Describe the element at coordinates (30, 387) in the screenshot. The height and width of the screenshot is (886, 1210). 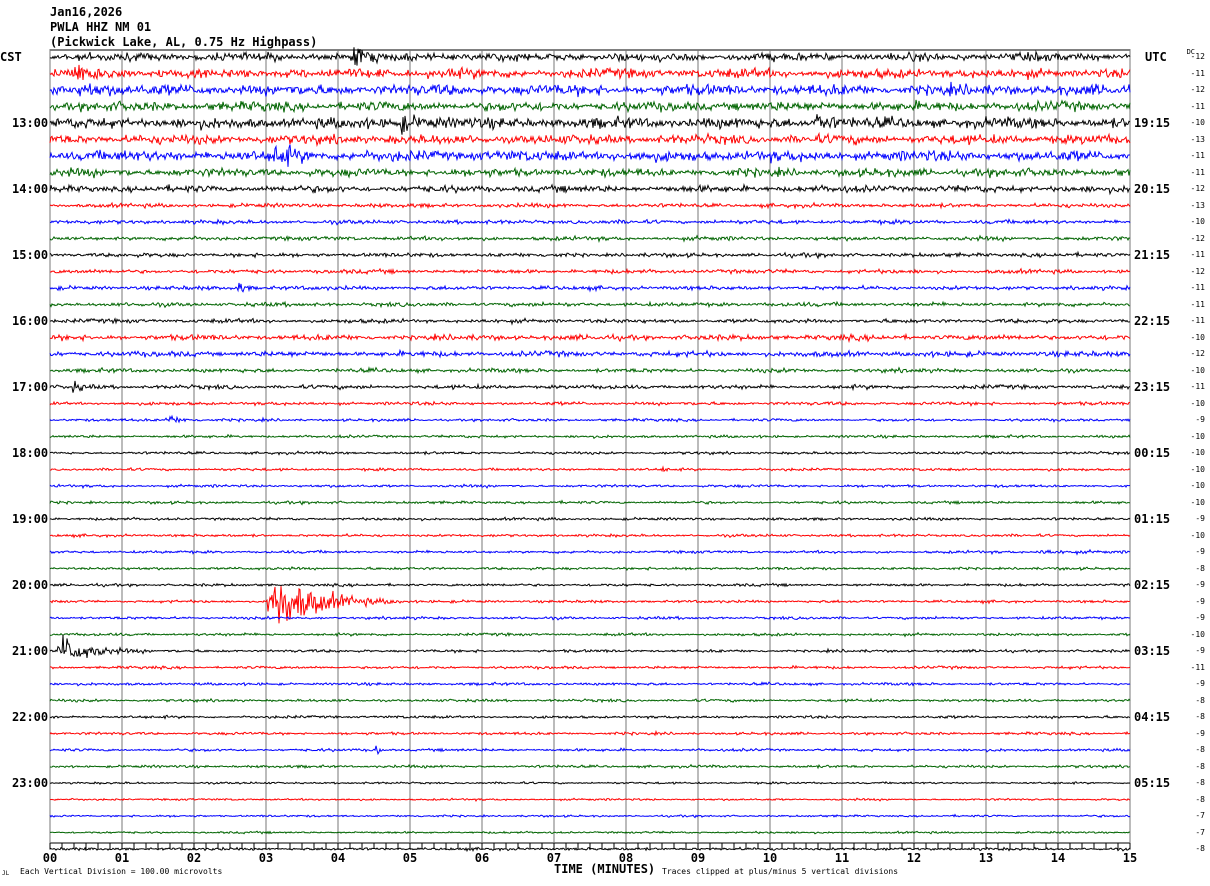
I see `left-hour-label: 17:00` at that location.